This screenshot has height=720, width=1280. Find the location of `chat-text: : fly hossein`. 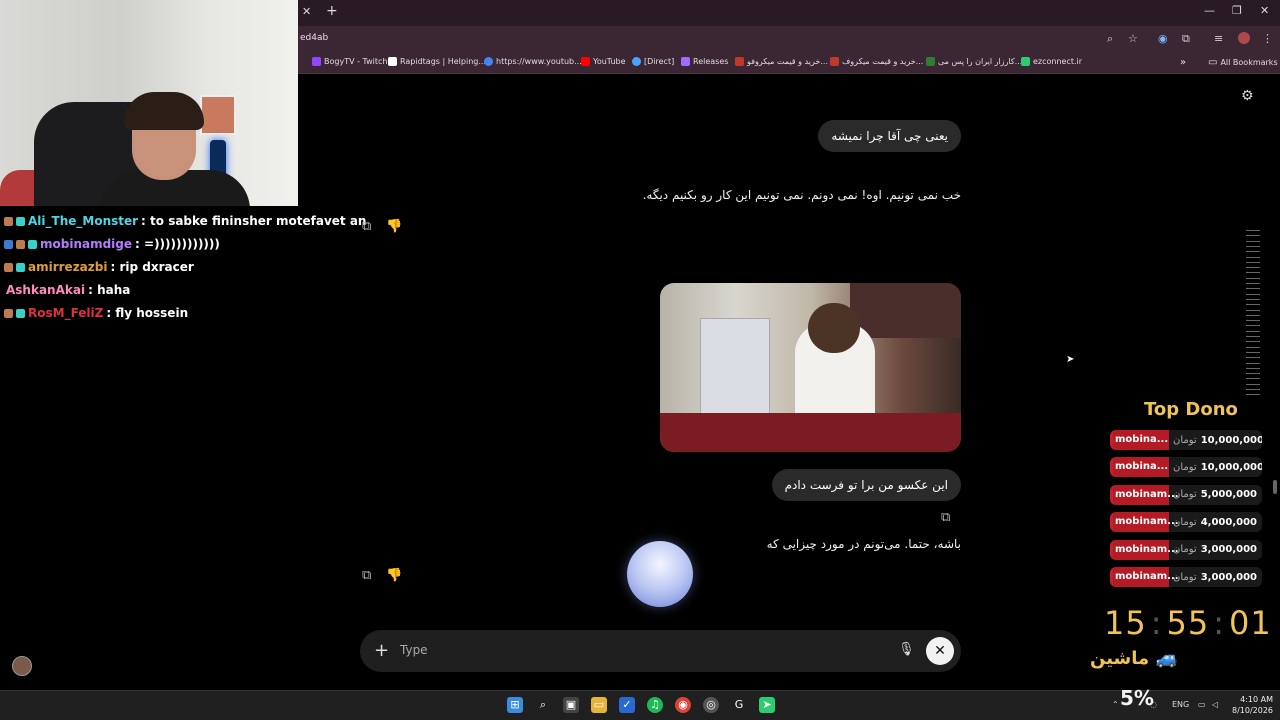

chat-text: : fly hossein is located at coordinates (147, 313).